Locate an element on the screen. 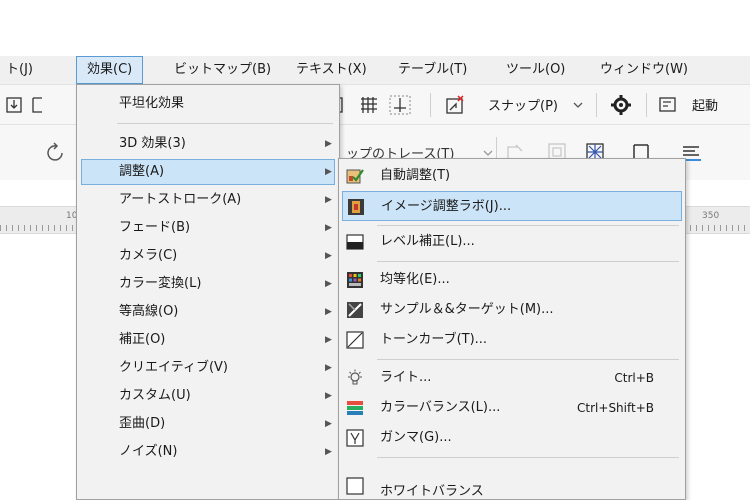 The image size is (750, 500). menu-item-adjust: 調整(A) ▶ is located at coordinates (208, 172).